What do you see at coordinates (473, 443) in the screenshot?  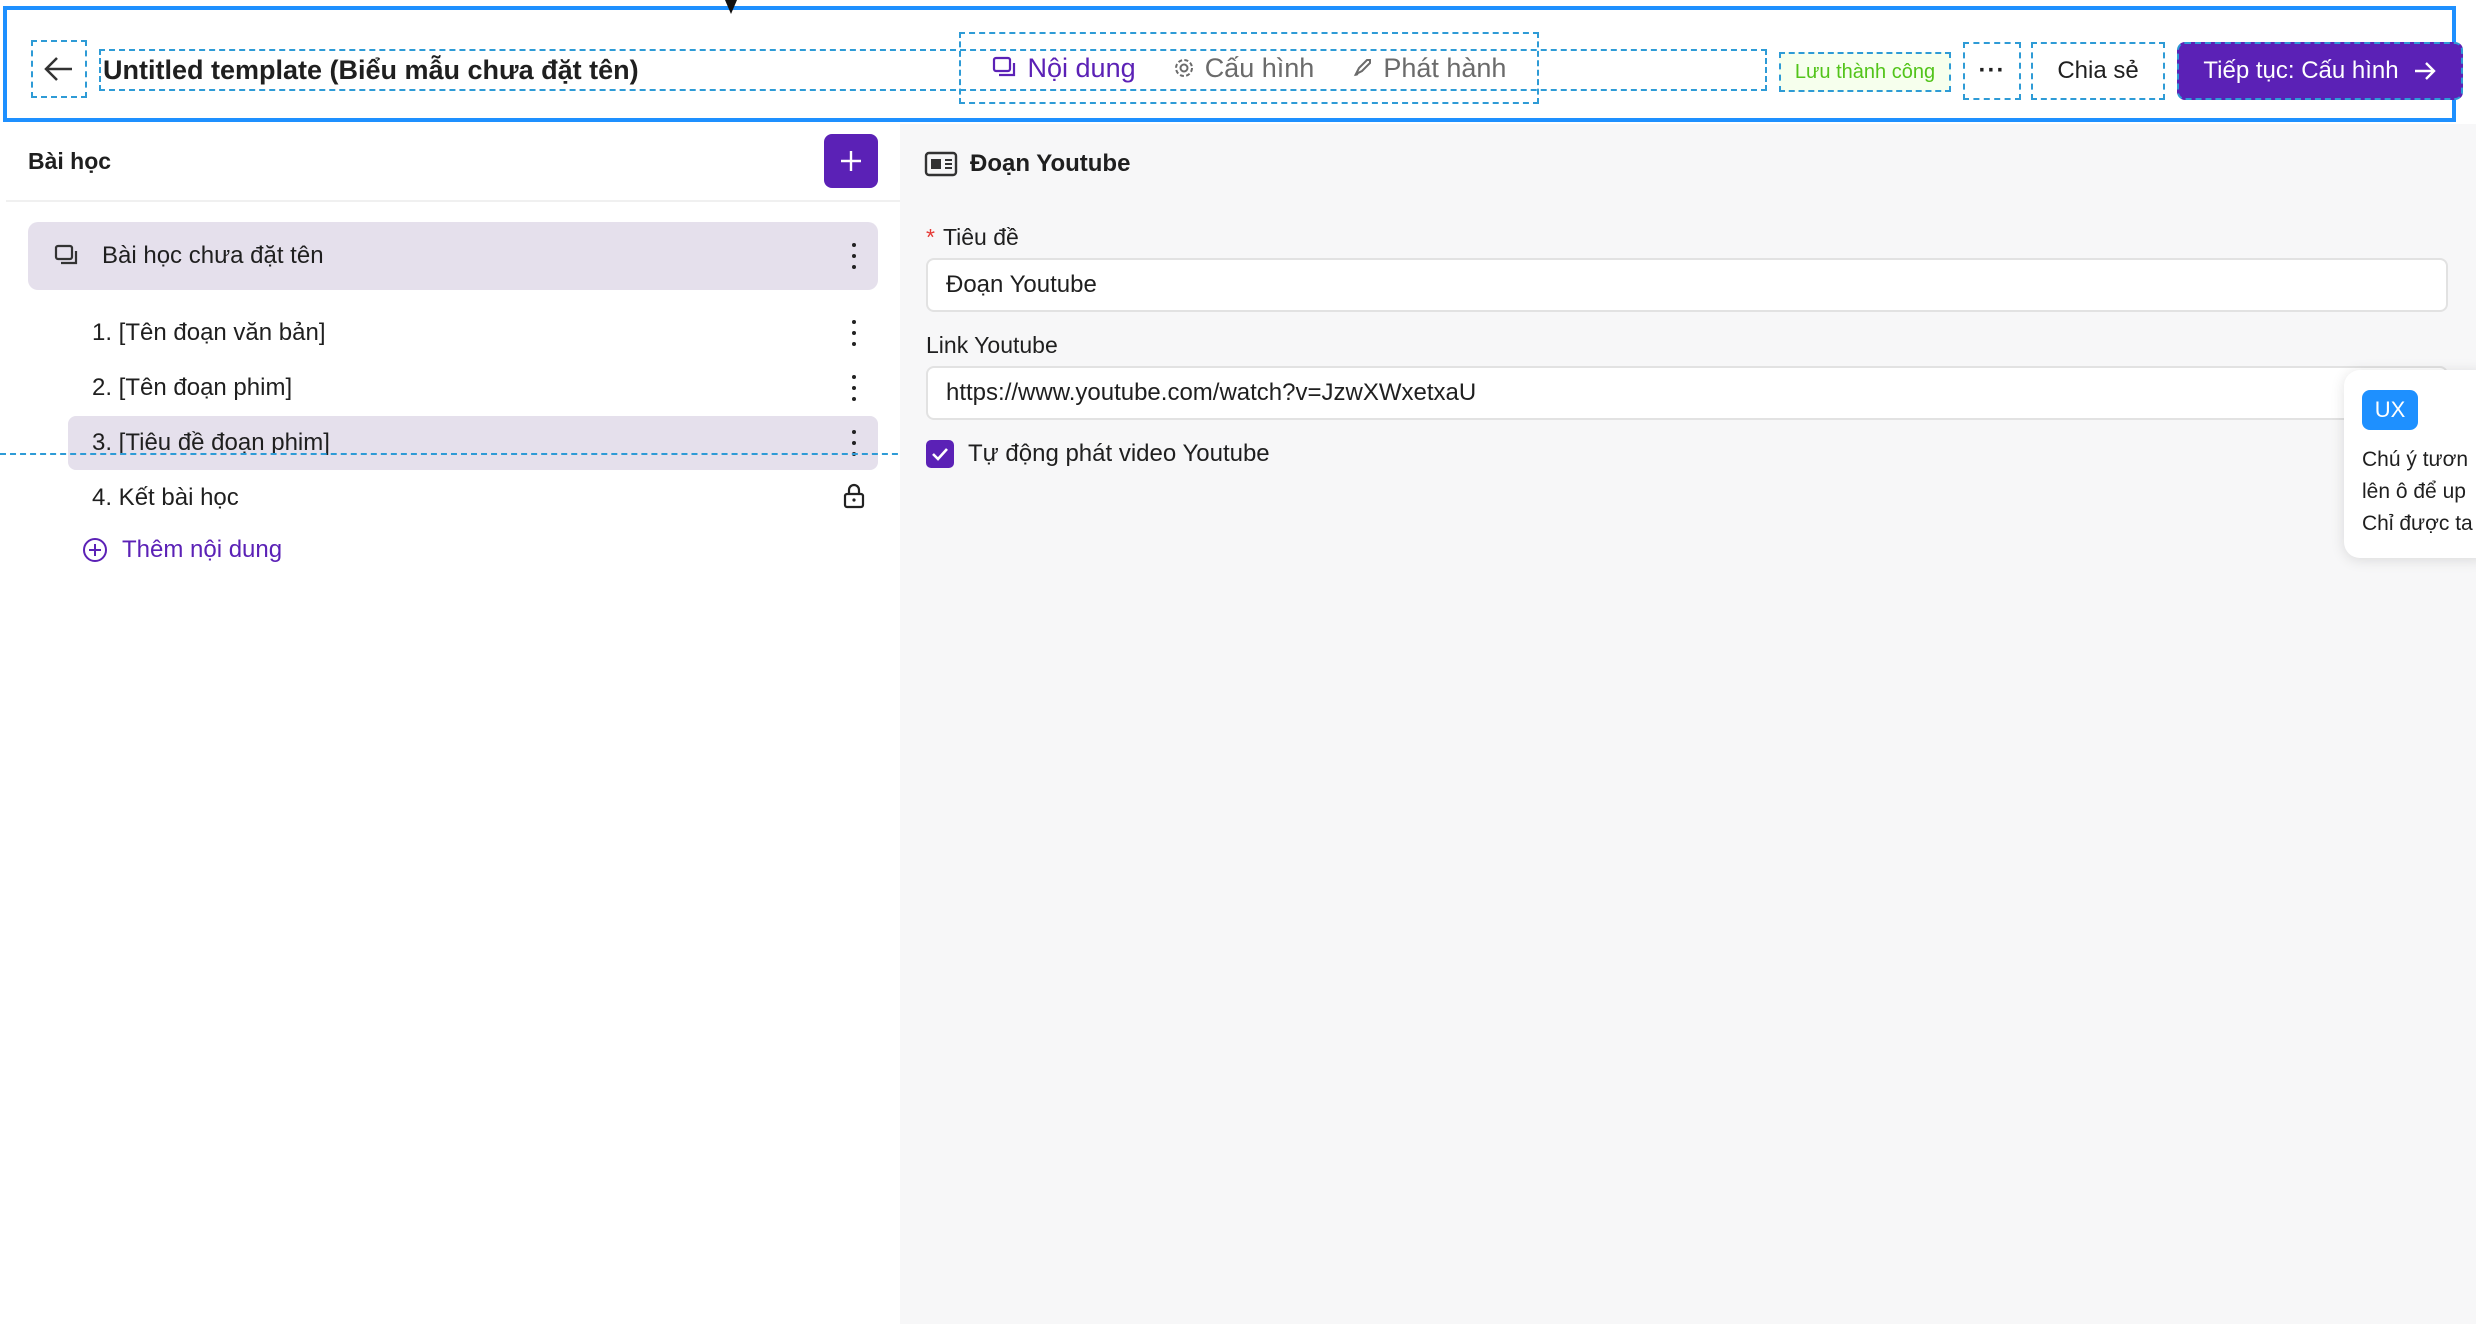 I see `list-item-selected: 3. [Tiêu đề đoạn phim]` at bounding box center [473, 443].